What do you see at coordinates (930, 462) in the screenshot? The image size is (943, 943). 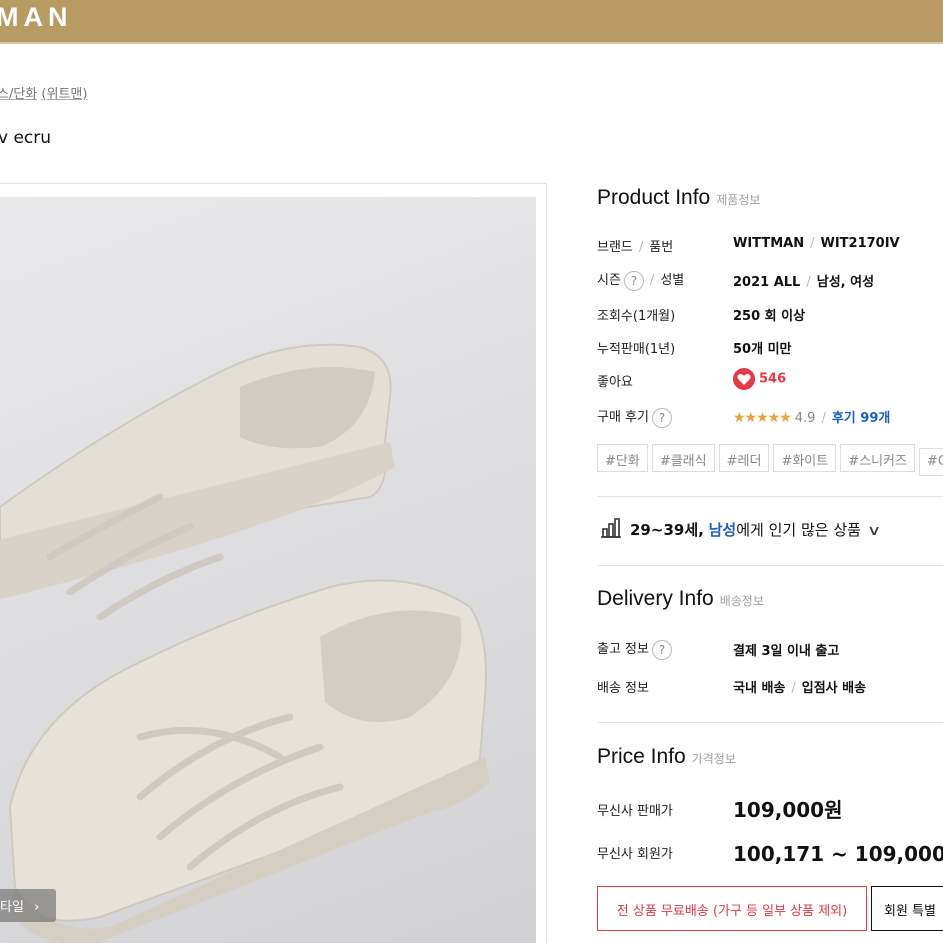 I see `tag-item: #OI` at bounding box center [930, 462].